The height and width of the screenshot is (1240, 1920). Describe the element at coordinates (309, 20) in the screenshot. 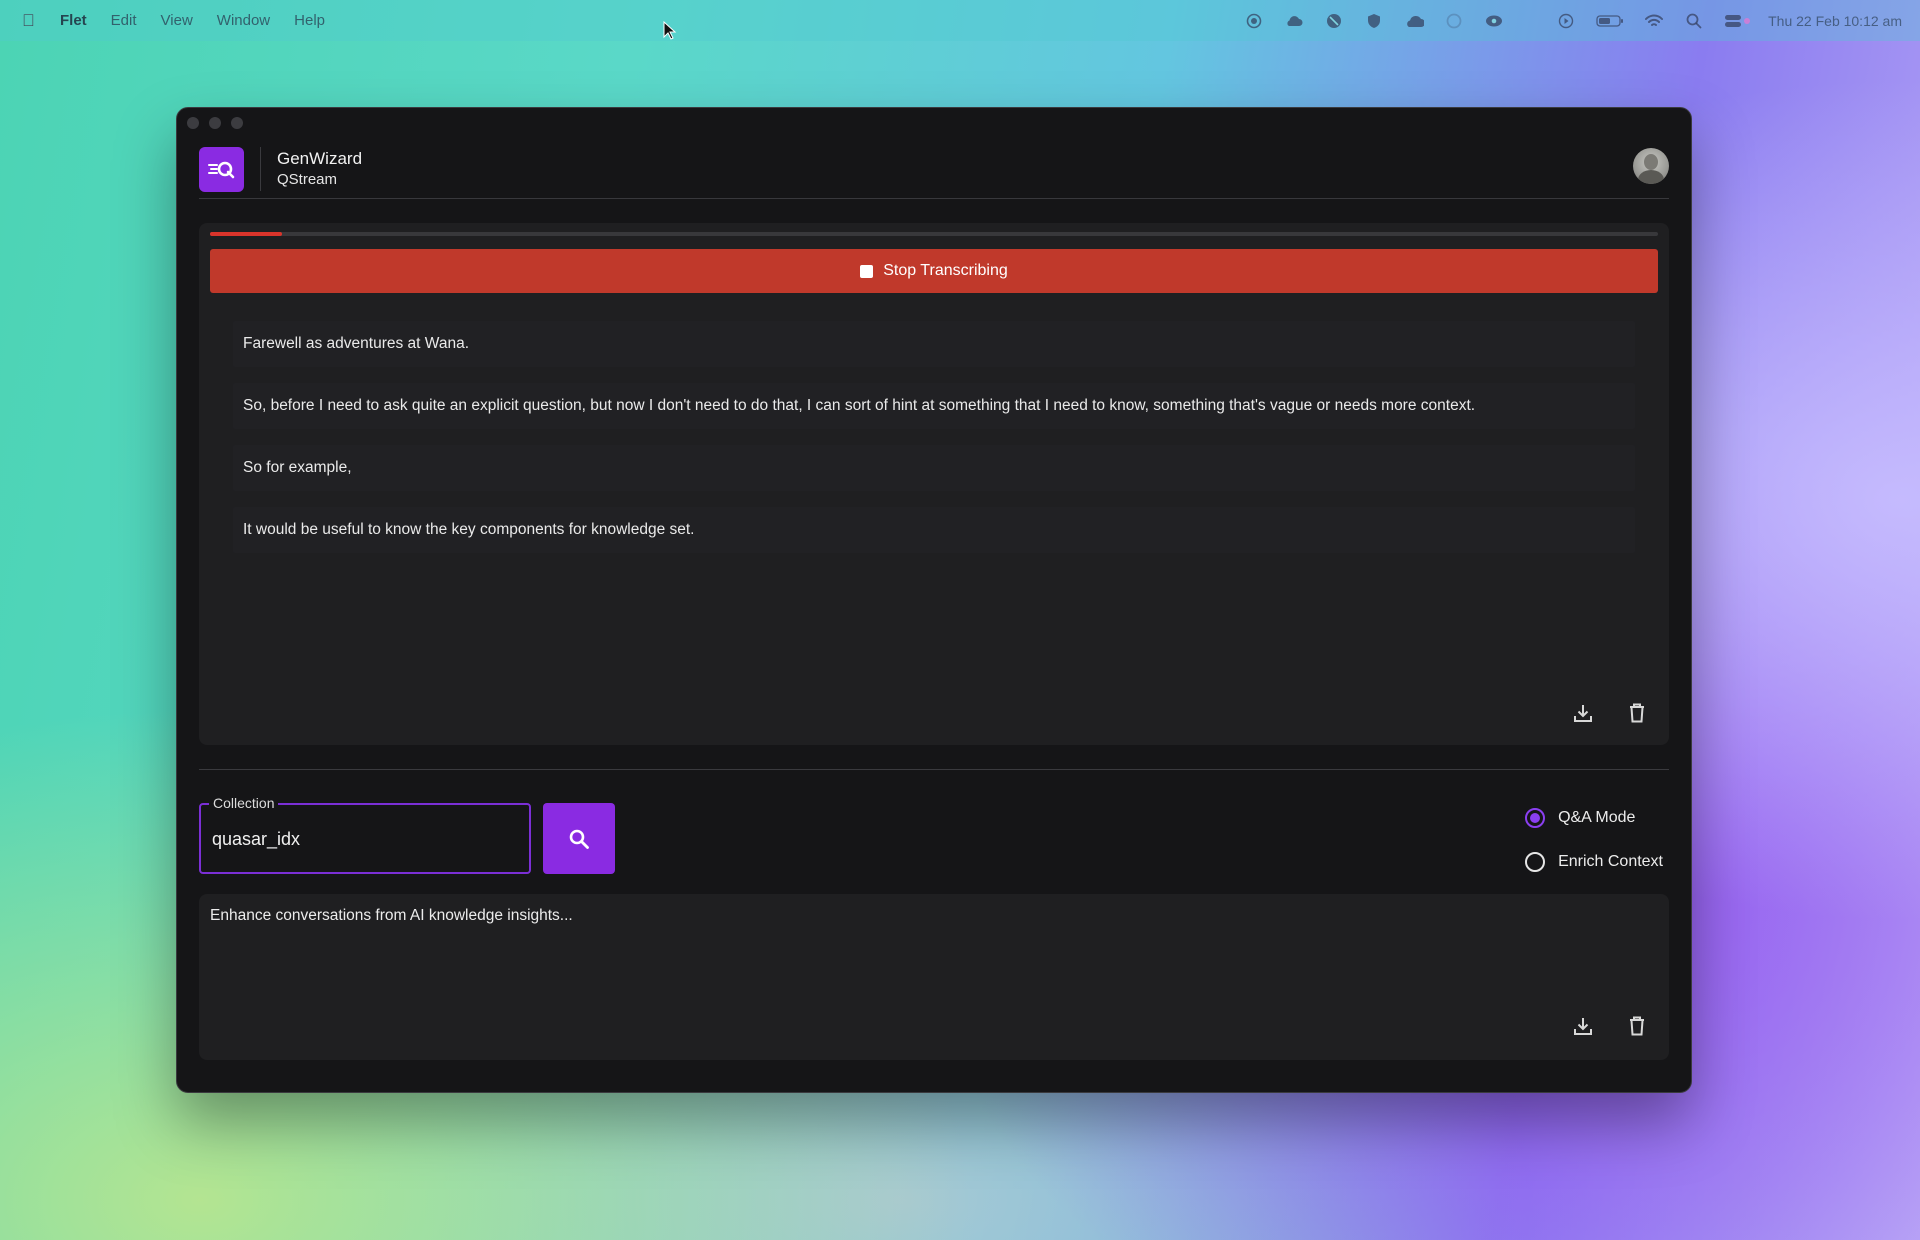

I see `menu-help: Help` at that location.